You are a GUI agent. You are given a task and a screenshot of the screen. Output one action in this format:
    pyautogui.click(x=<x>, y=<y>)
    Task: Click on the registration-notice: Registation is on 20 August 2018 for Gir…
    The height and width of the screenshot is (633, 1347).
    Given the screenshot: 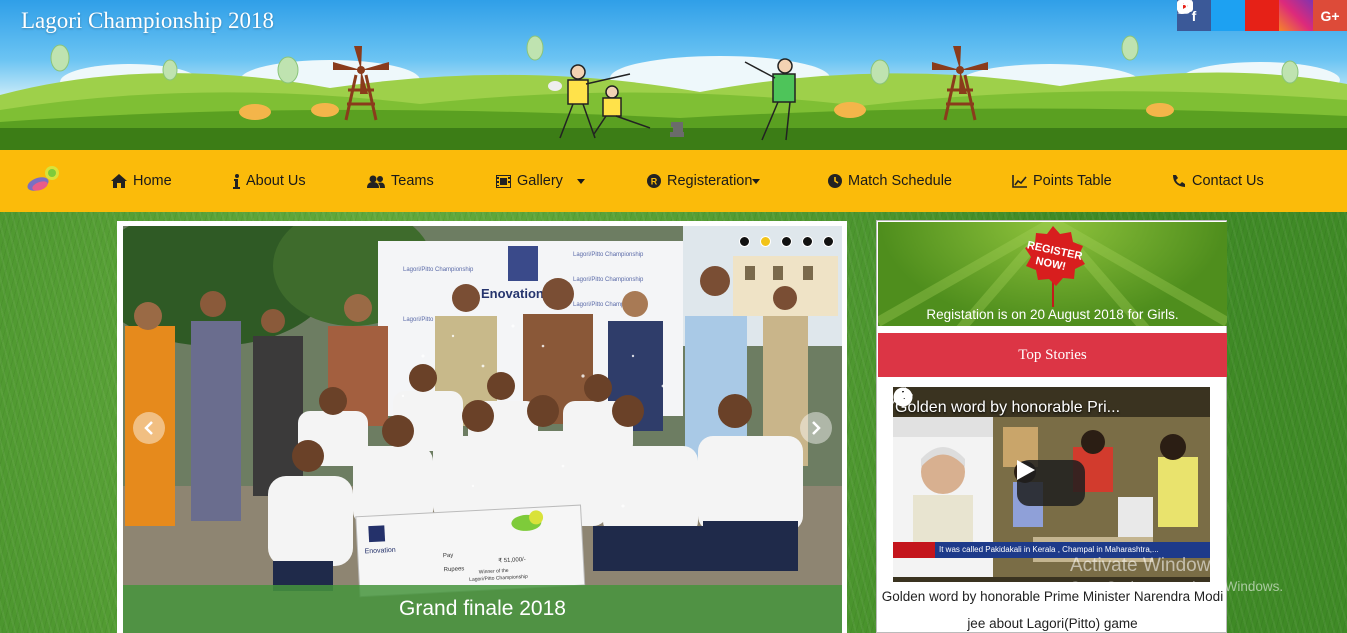 What is the action you would take?
    pyautogui.click(x=1052, y=314)
    